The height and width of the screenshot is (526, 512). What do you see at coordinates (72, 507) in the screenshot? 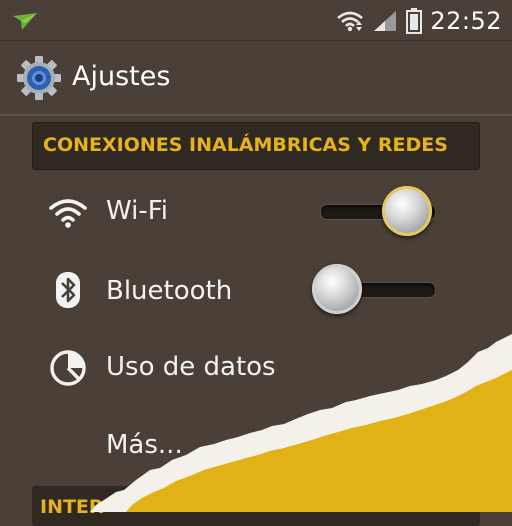
I see `section-title-2: INTER` at bounding box center [72, 507].